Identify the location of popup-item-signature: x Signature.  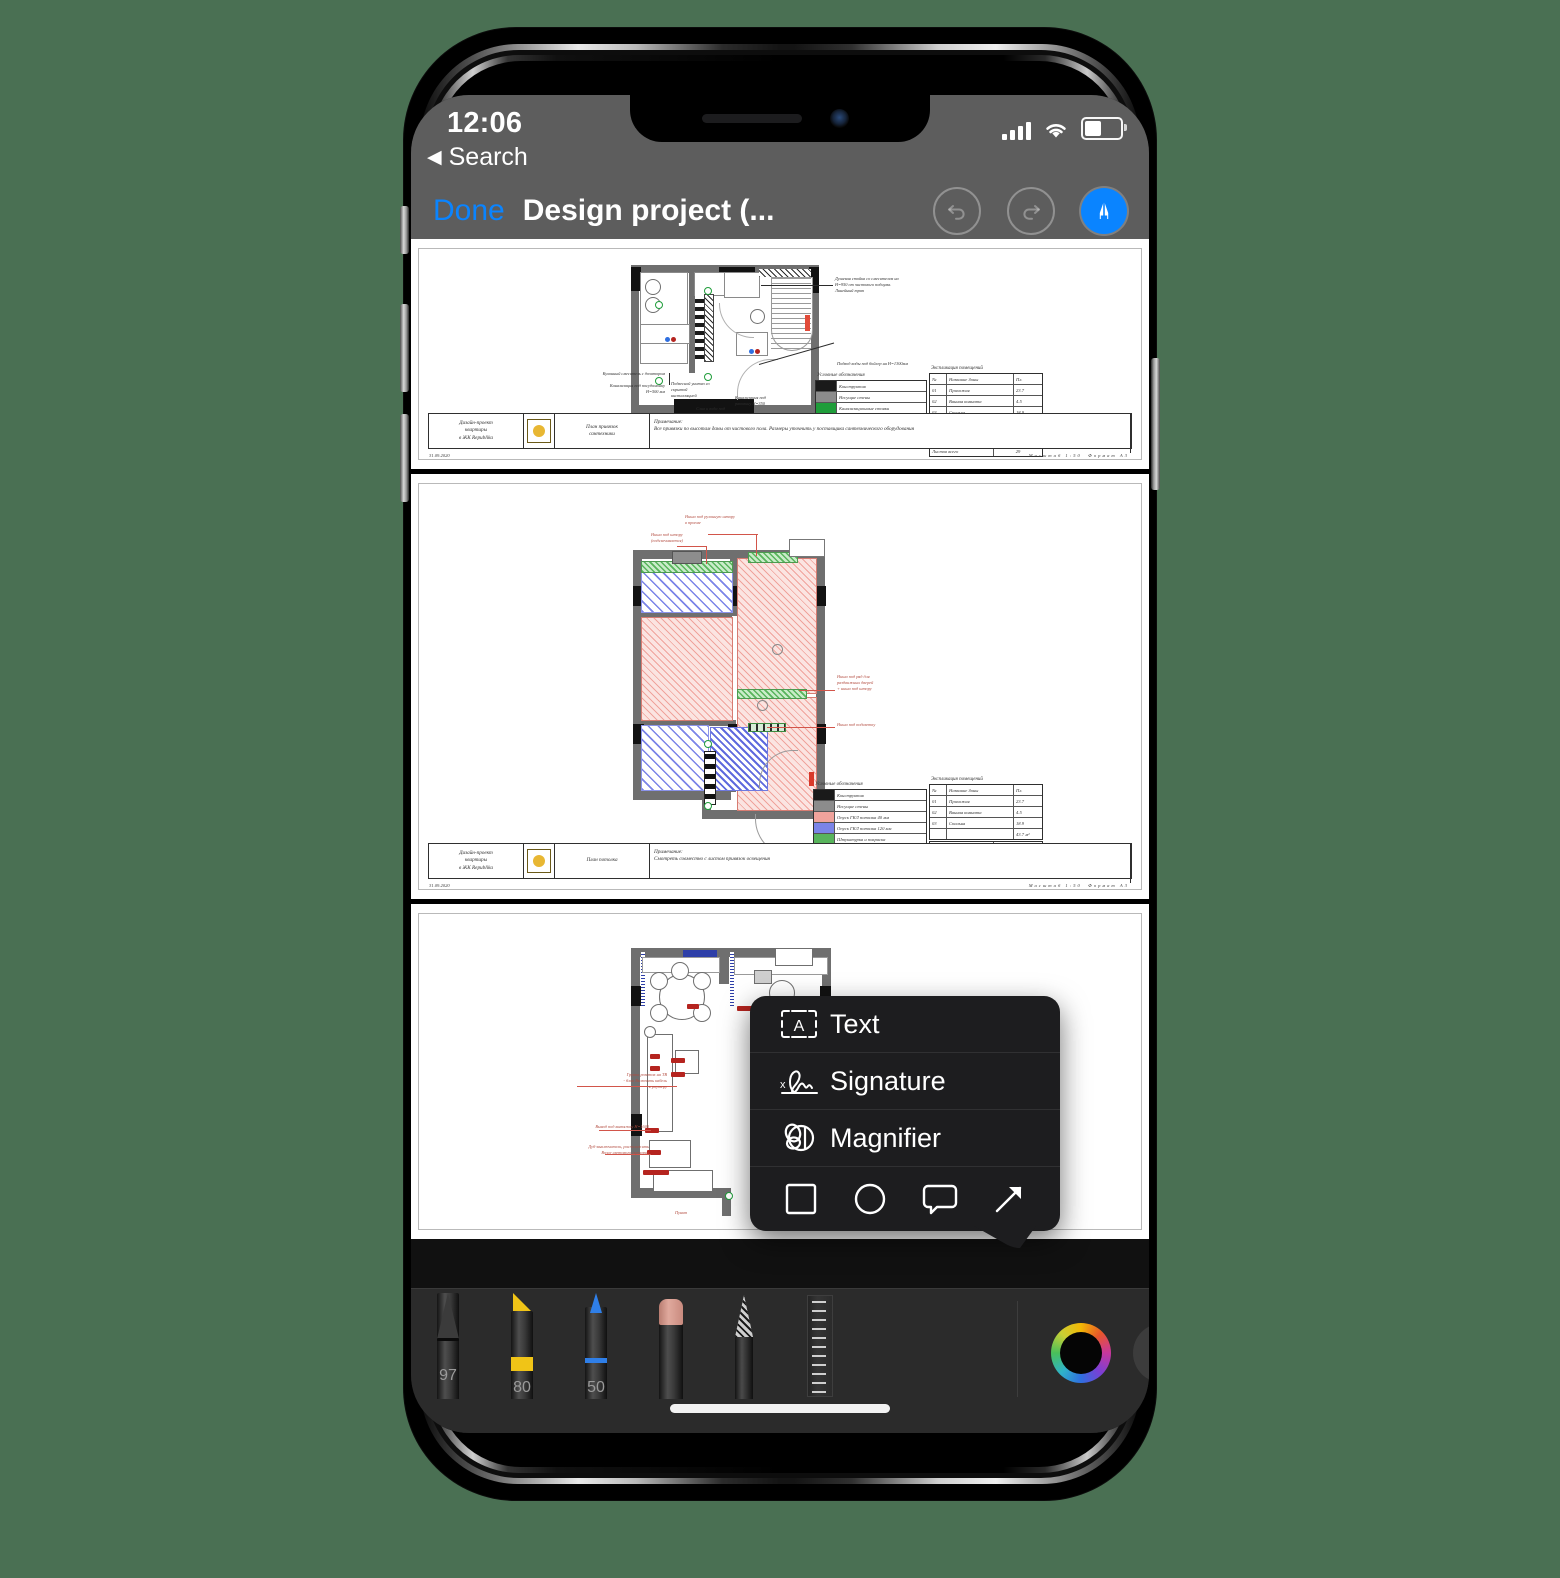
(905, 1081).